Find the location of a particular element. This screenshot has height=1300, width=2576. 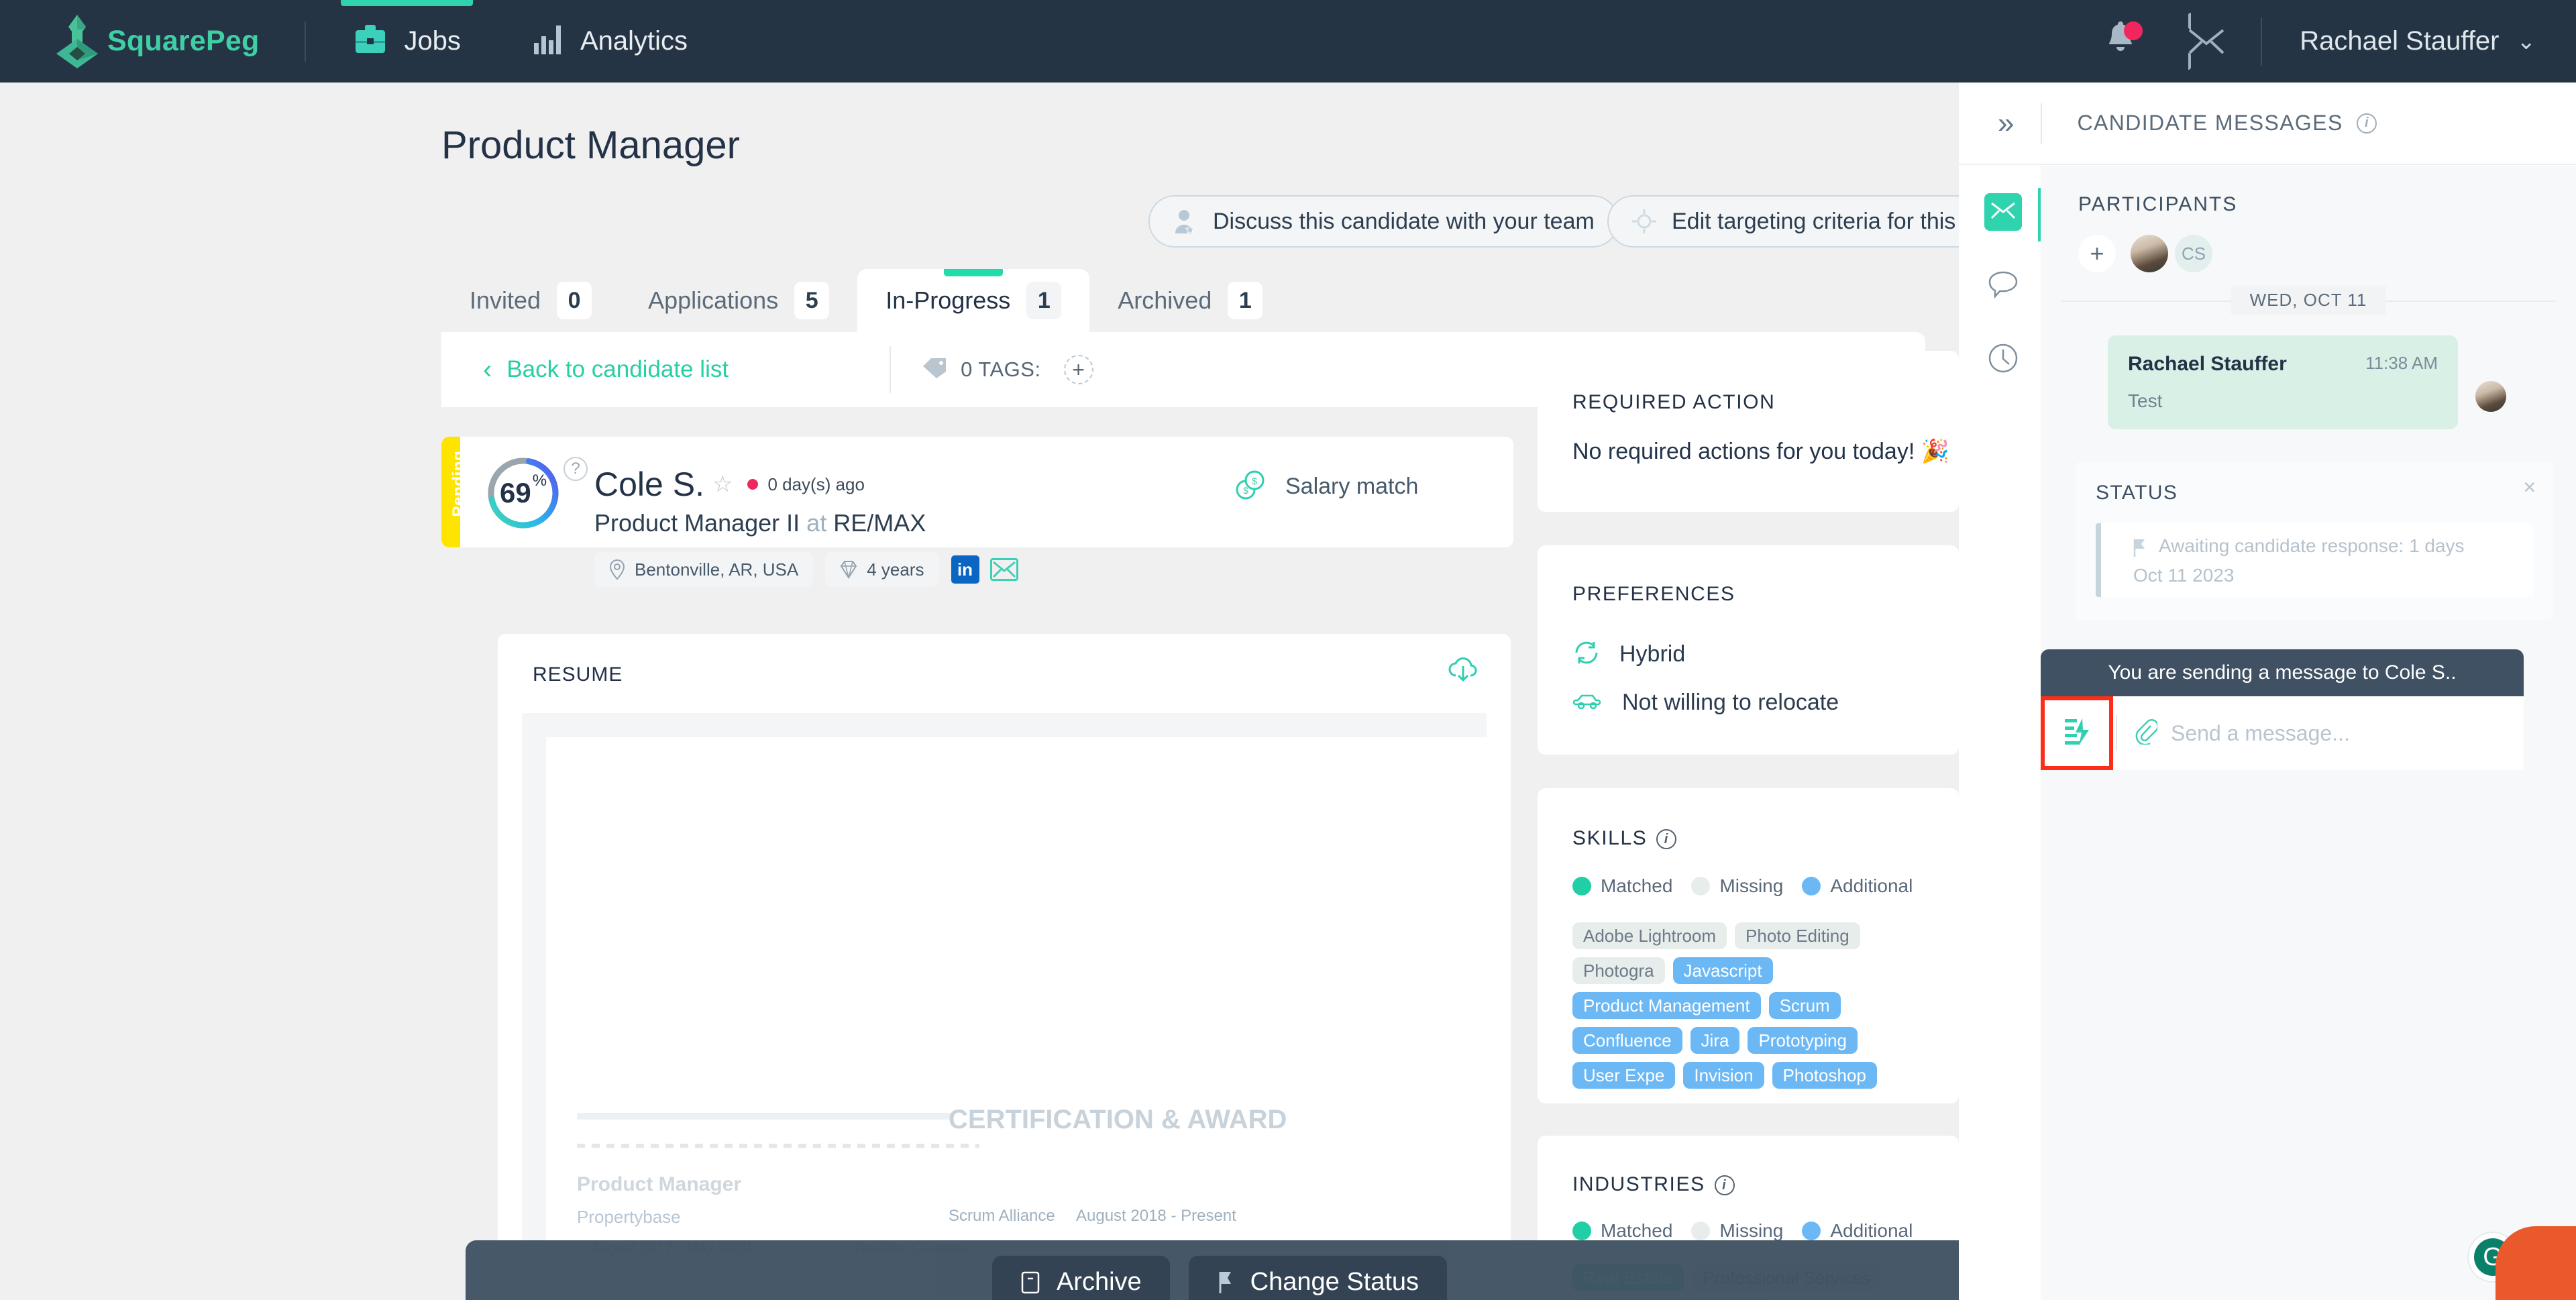

tag-chip: Photoshop is located at coordinates (1824, 1075).